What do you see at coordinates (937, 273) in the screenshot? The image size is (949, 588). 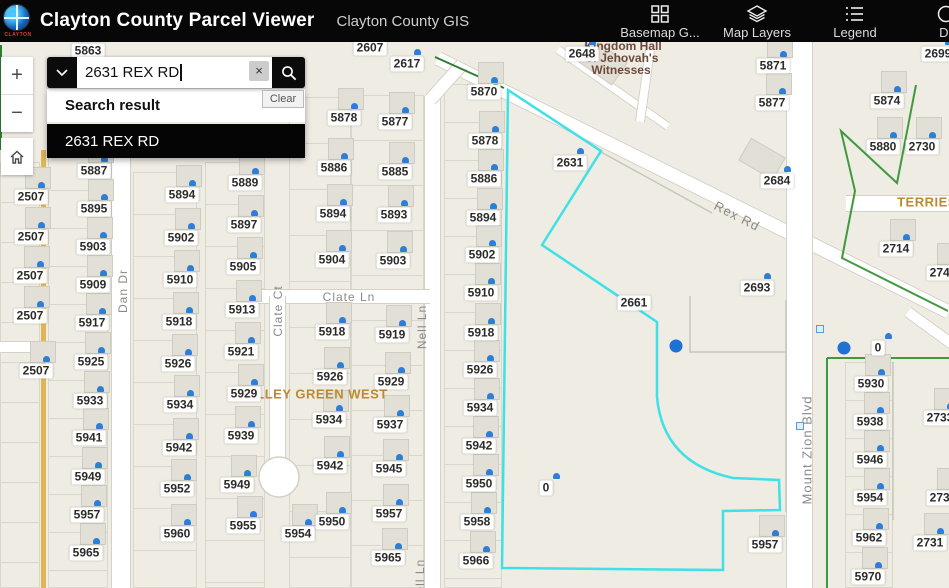 I see `parcel-label: 2740` at bounding box center [937, 273].